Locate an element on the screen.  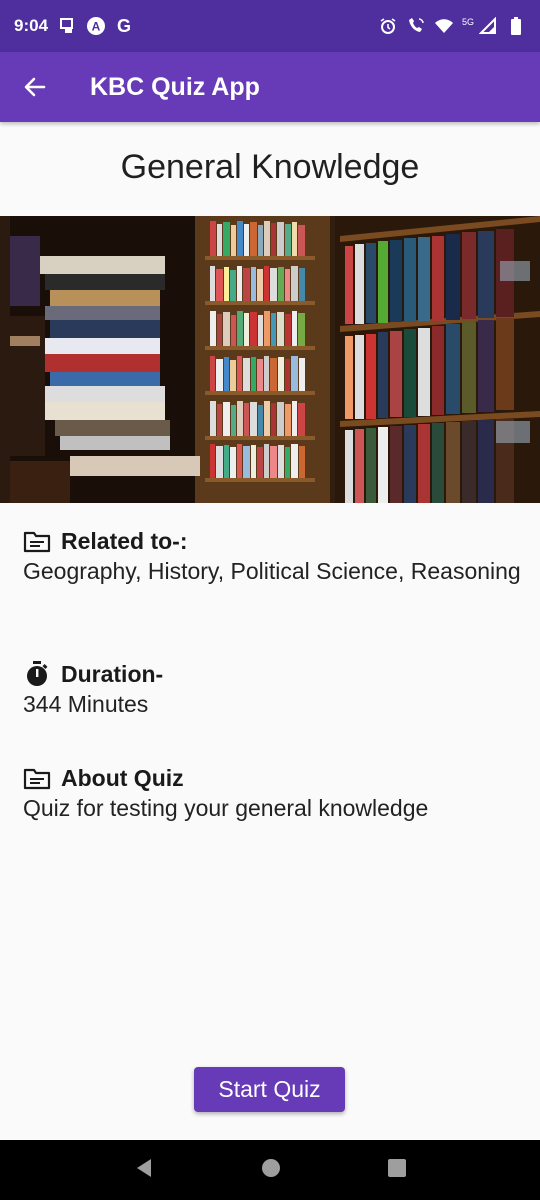
wifi-call-icon is located at coordinates (416, 26).